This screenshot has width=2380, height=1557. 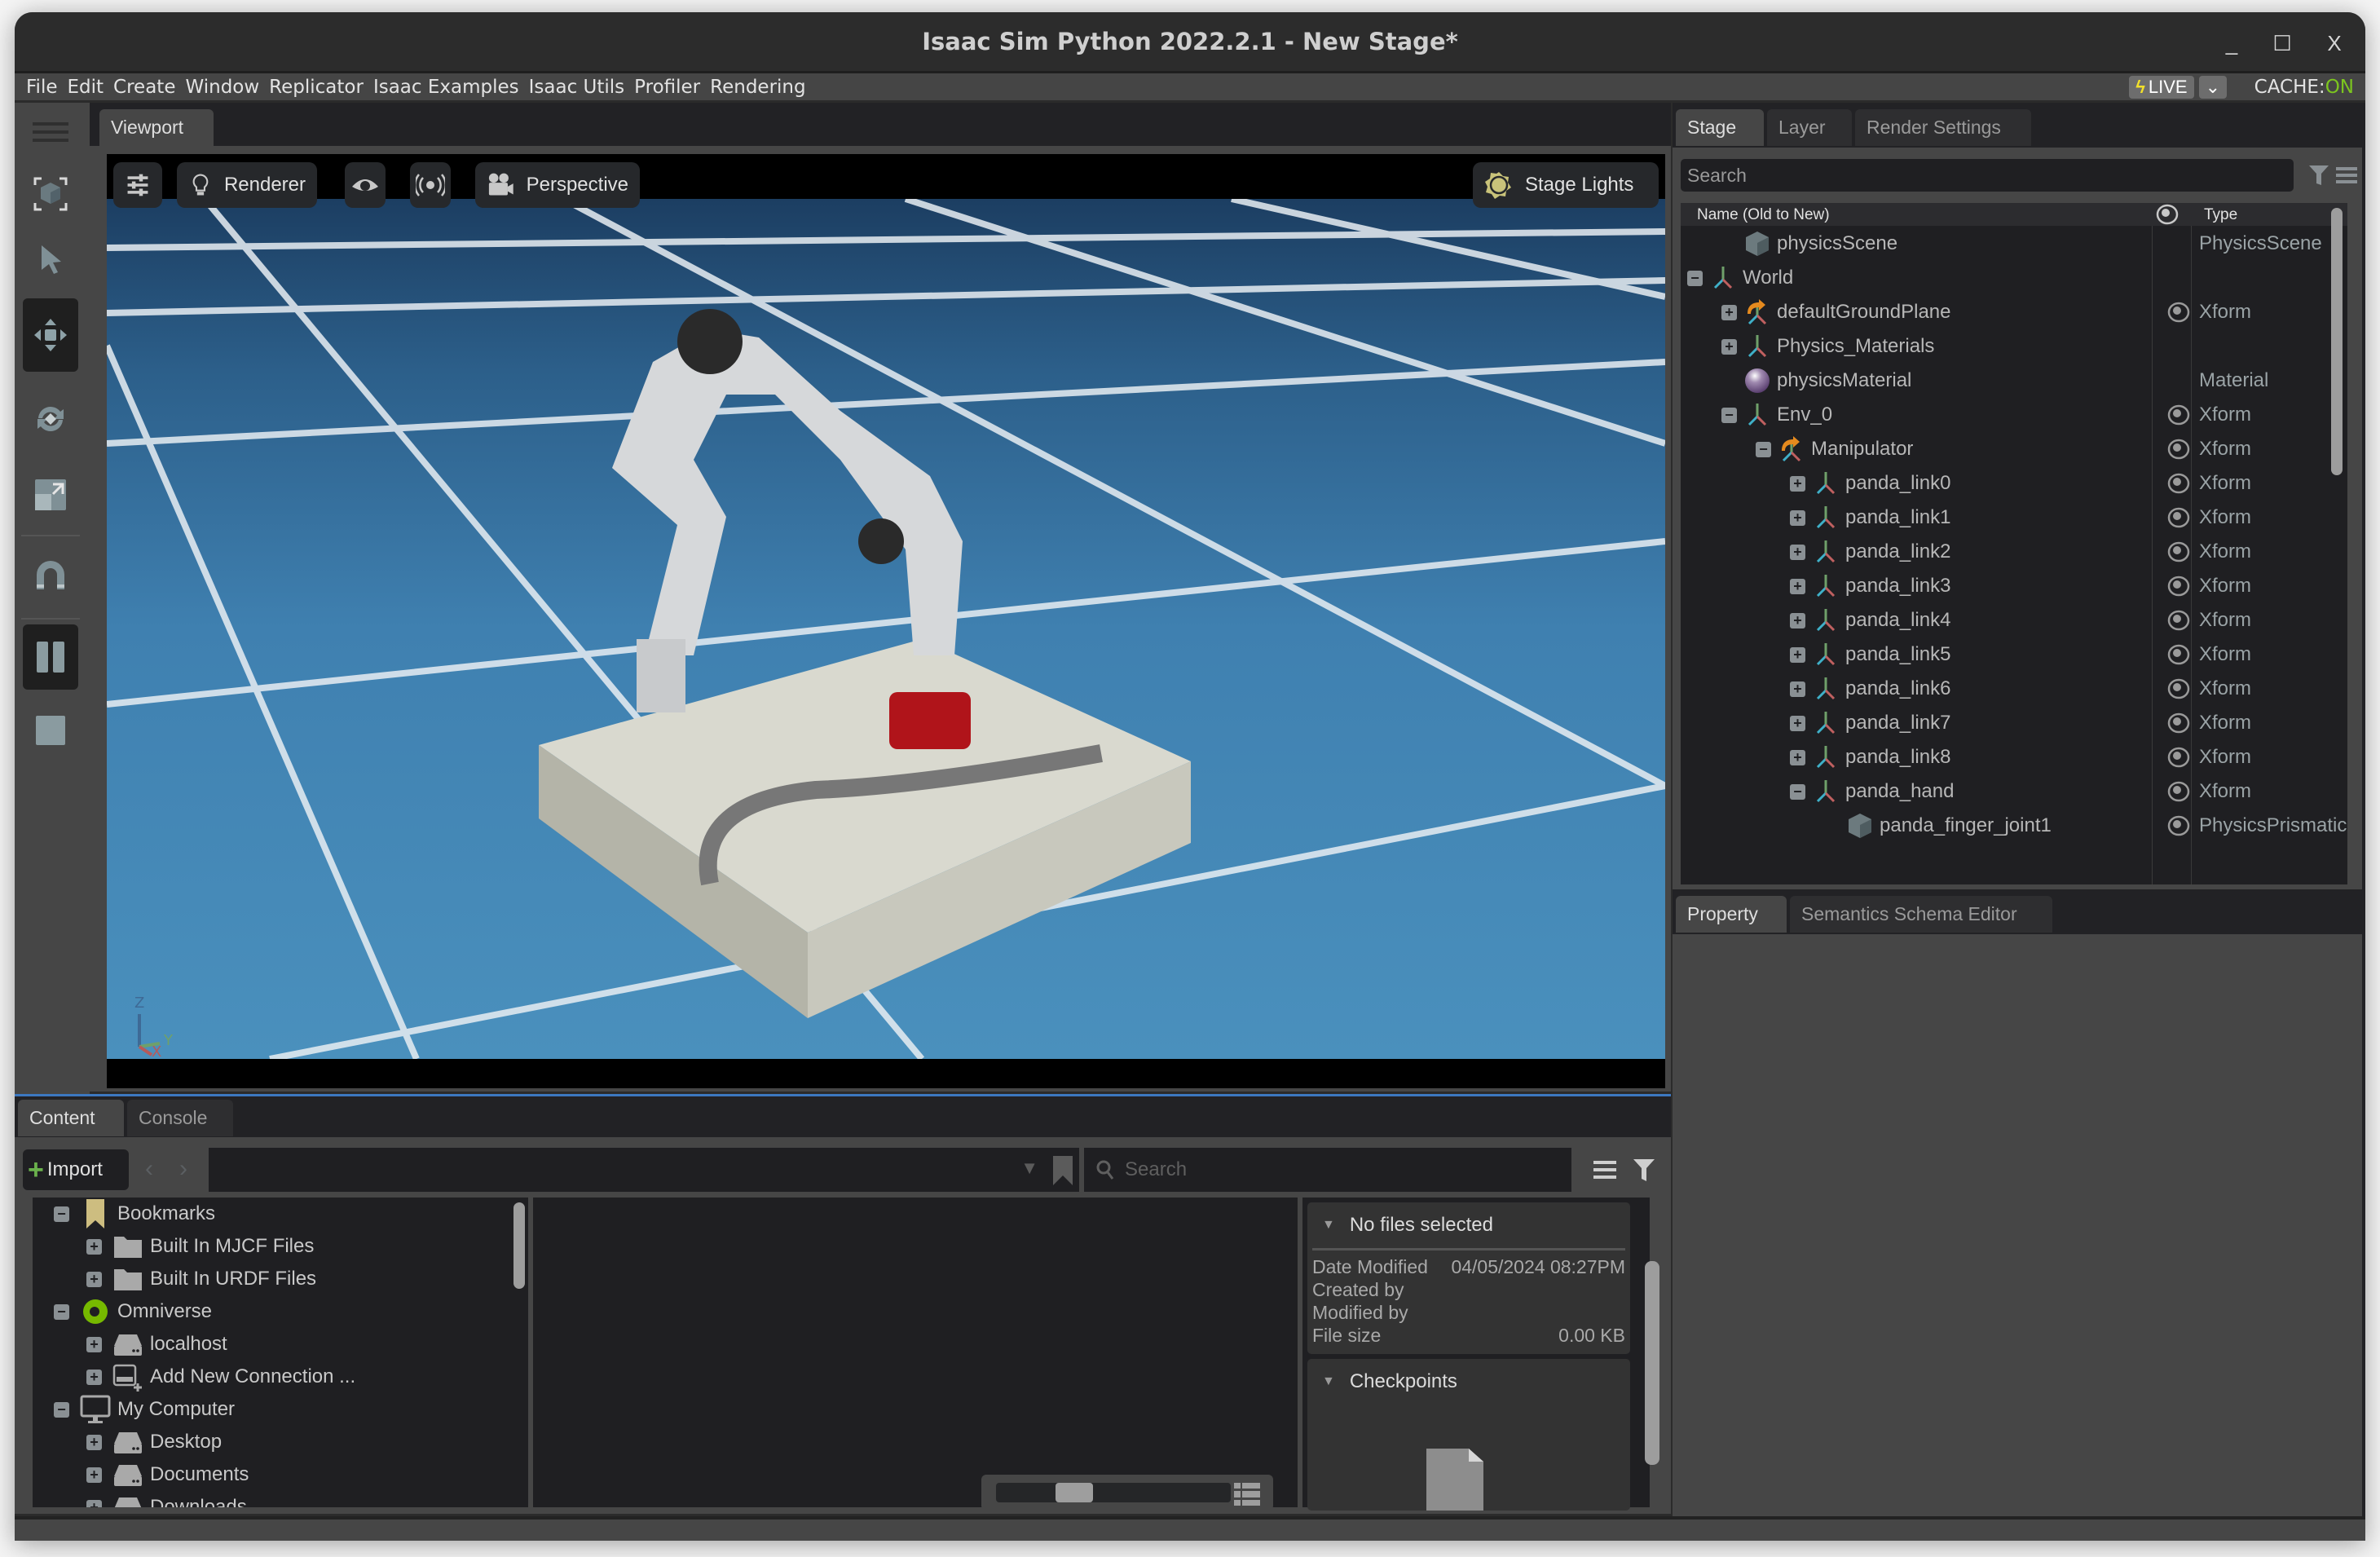 I want to click on tab-console: Console, so click(x=180, y=1118).